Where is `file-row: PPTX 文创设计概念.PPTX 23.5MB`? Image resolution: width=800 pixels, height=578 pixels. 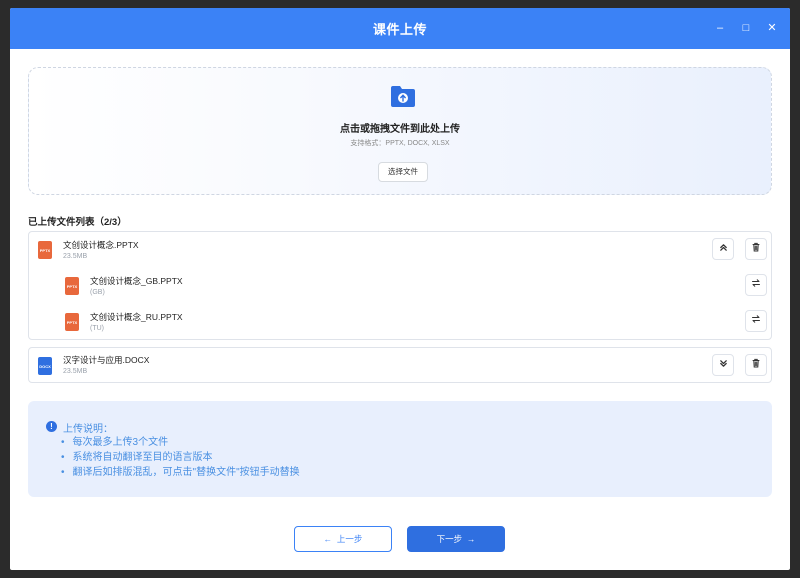
file-row: PPTX 文创设计概念.PPTX 23.5MB is located at coordinates (400, 249).